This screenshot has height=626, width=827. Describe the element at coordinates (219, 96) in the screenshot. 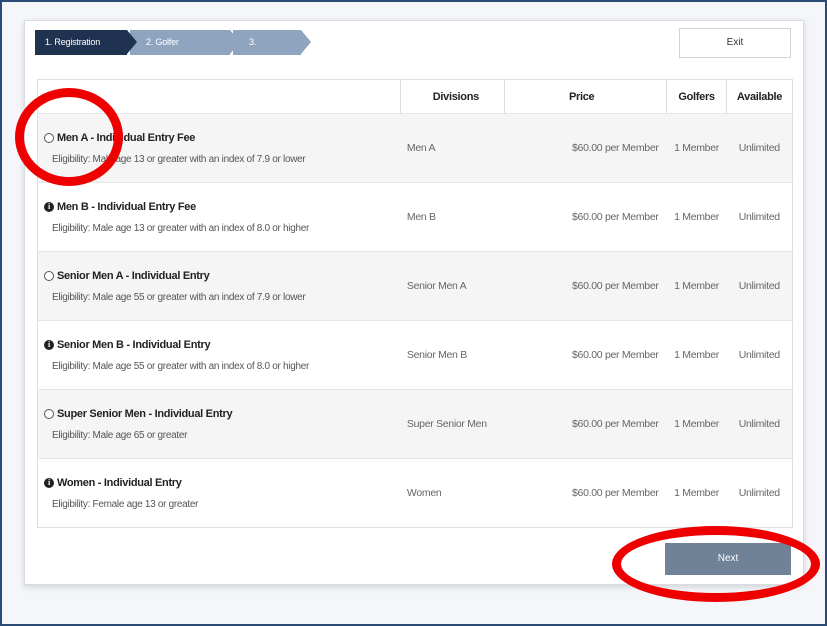

I see `header-entry` at that location.